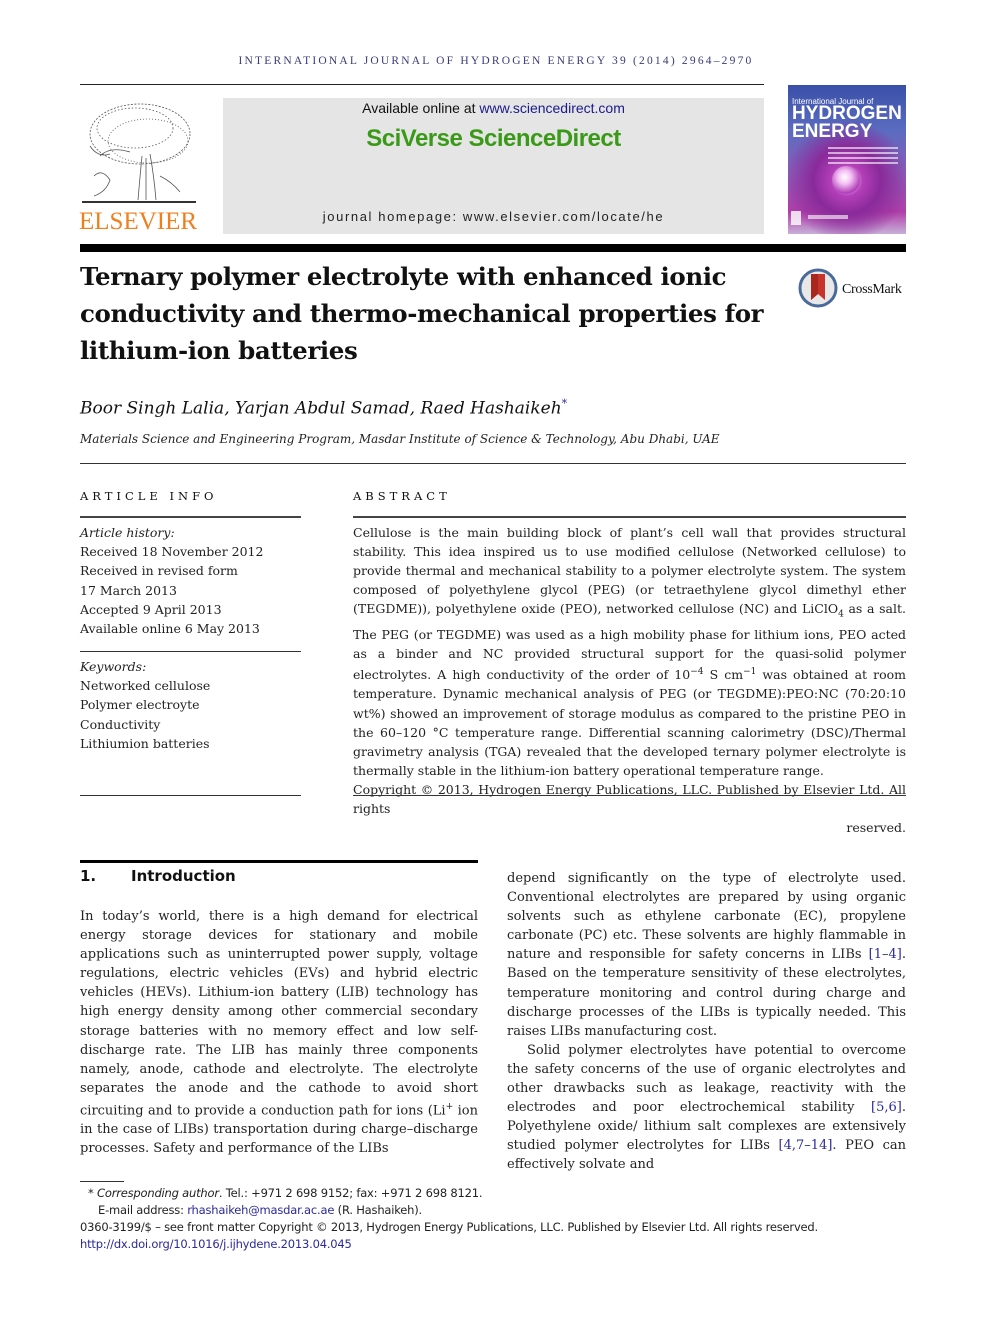  What do you see at coordinates (190, 795) in the screenshot?
I see `article-info-end-rule` at bounding box center [190, 795].